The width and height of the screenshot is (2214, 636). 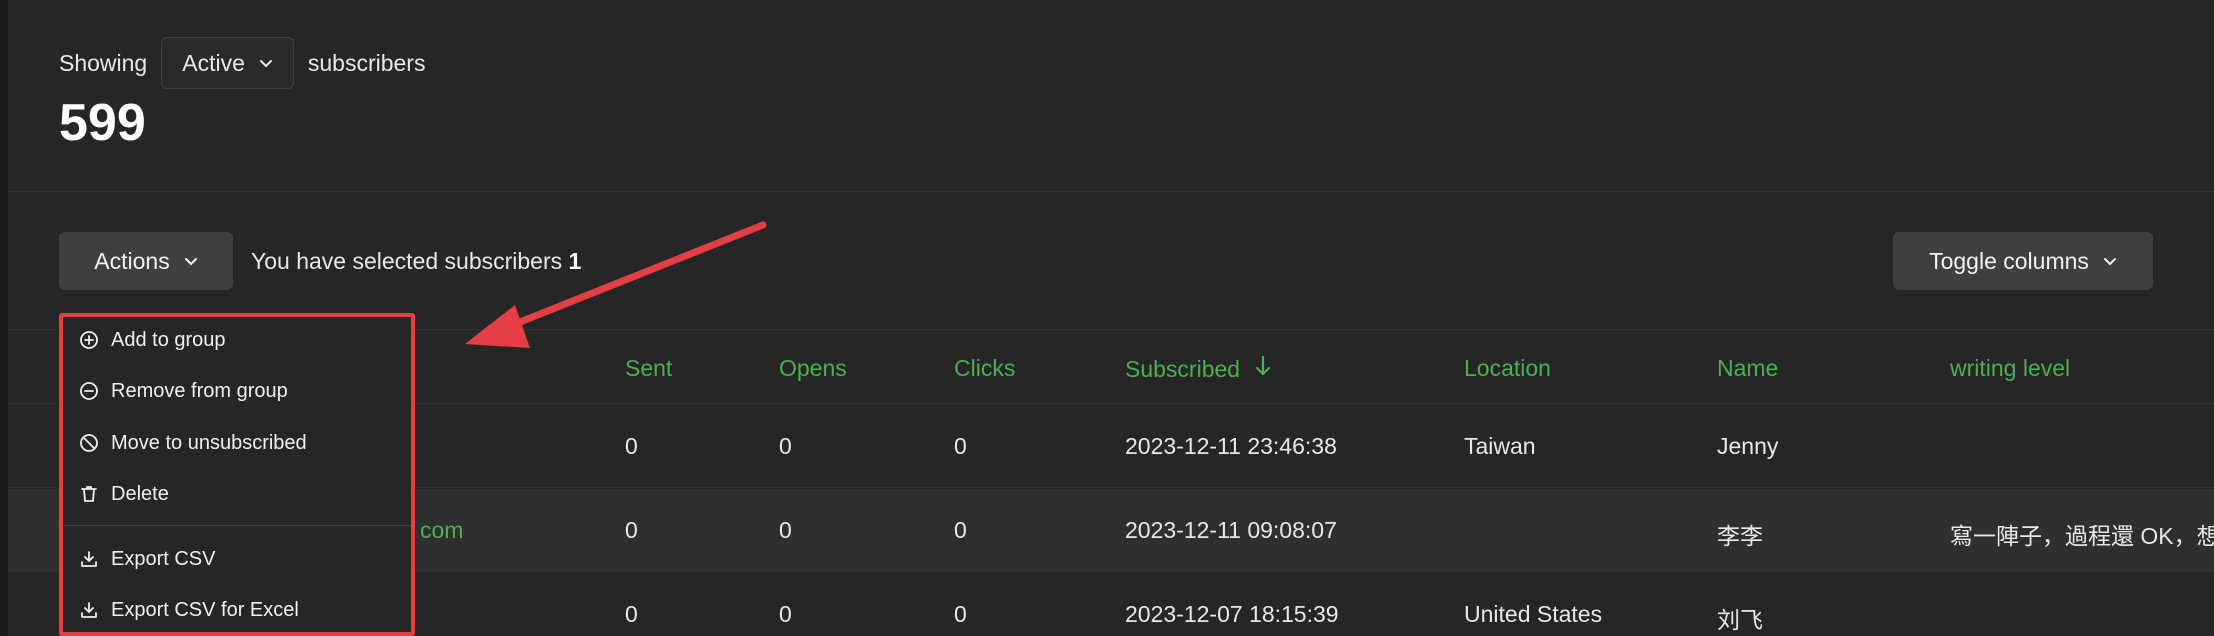 What do you see at coordinates (366, 62) in the screenshot?
I see `showing-suffix: subscribers` at bounding box center [366, 62].